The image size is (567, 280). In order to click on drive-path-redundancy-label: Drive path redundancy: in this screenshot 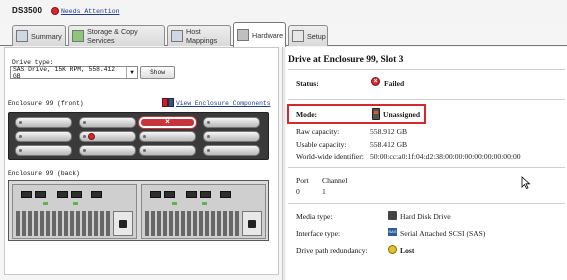, I will do `click(332, 250)`.